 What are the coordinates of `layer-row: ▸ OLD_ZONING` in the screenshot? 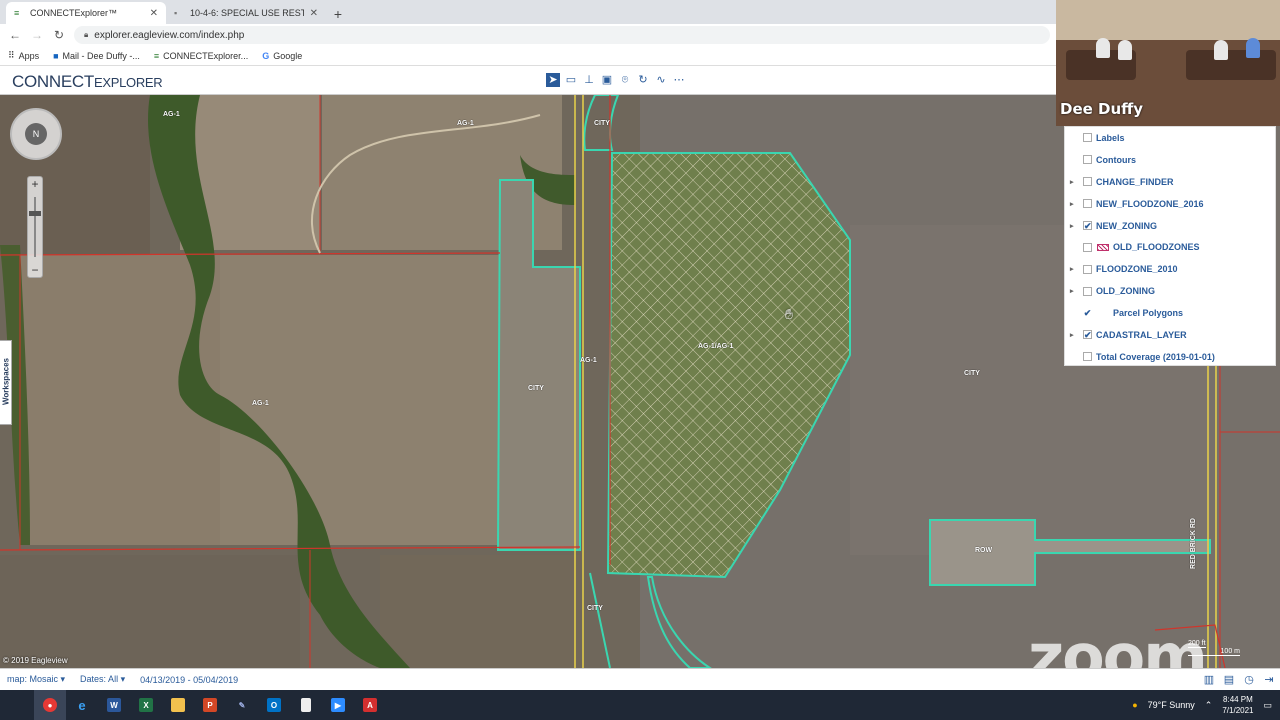 It's located at (1170, 291).